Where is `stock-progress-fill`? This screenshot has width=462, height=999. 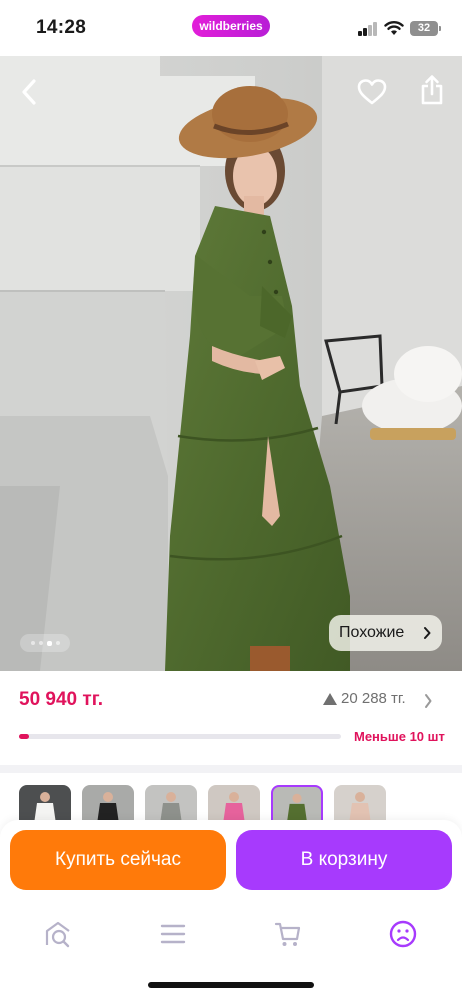
stock-progress-fill is located at coordinates (24, 736).